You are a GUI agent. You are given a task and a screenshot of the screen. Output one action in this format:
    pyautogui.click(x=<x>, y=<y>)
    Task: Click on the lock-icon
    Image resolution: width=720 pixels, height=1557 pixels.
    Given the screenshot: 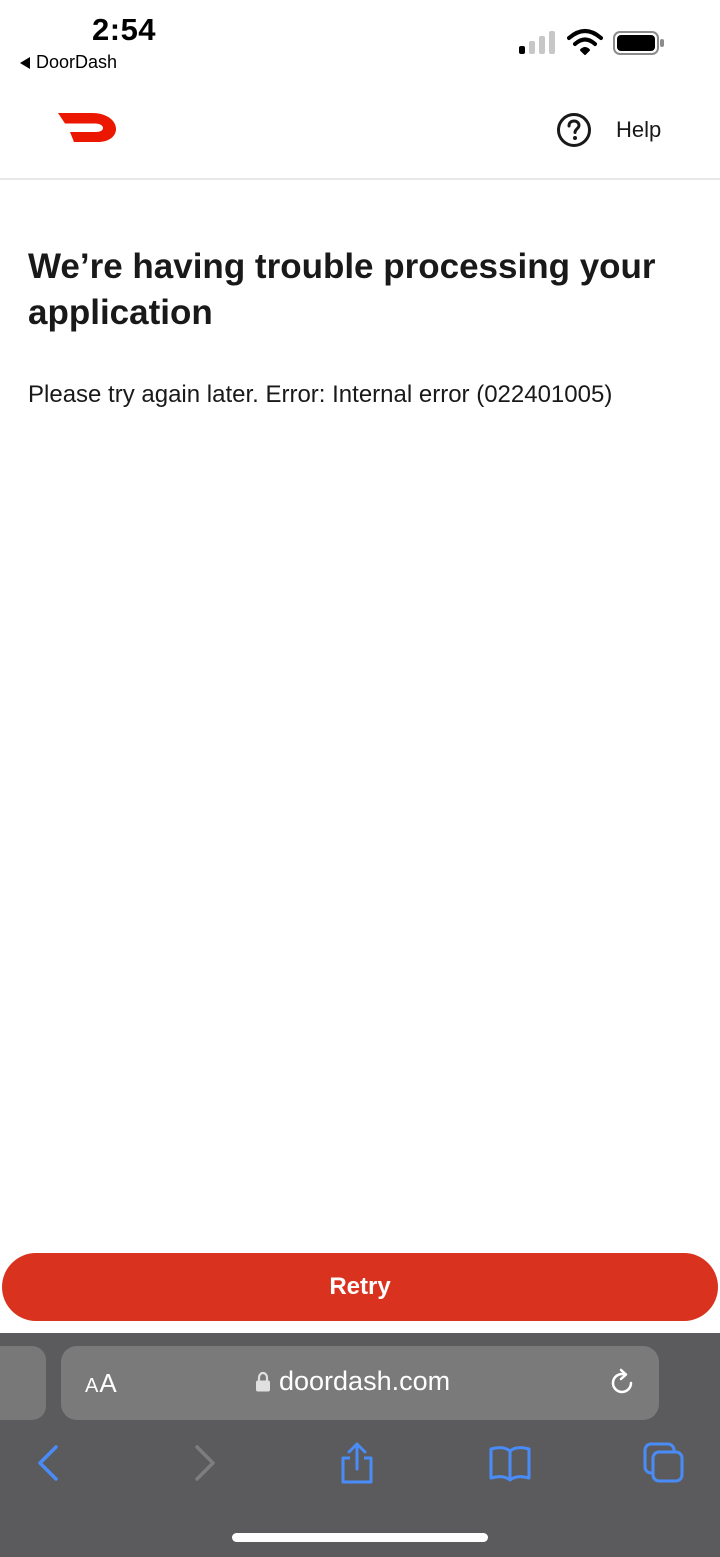 What is the action you would take?
    pyautogui.click(x=263, y=1381)
    